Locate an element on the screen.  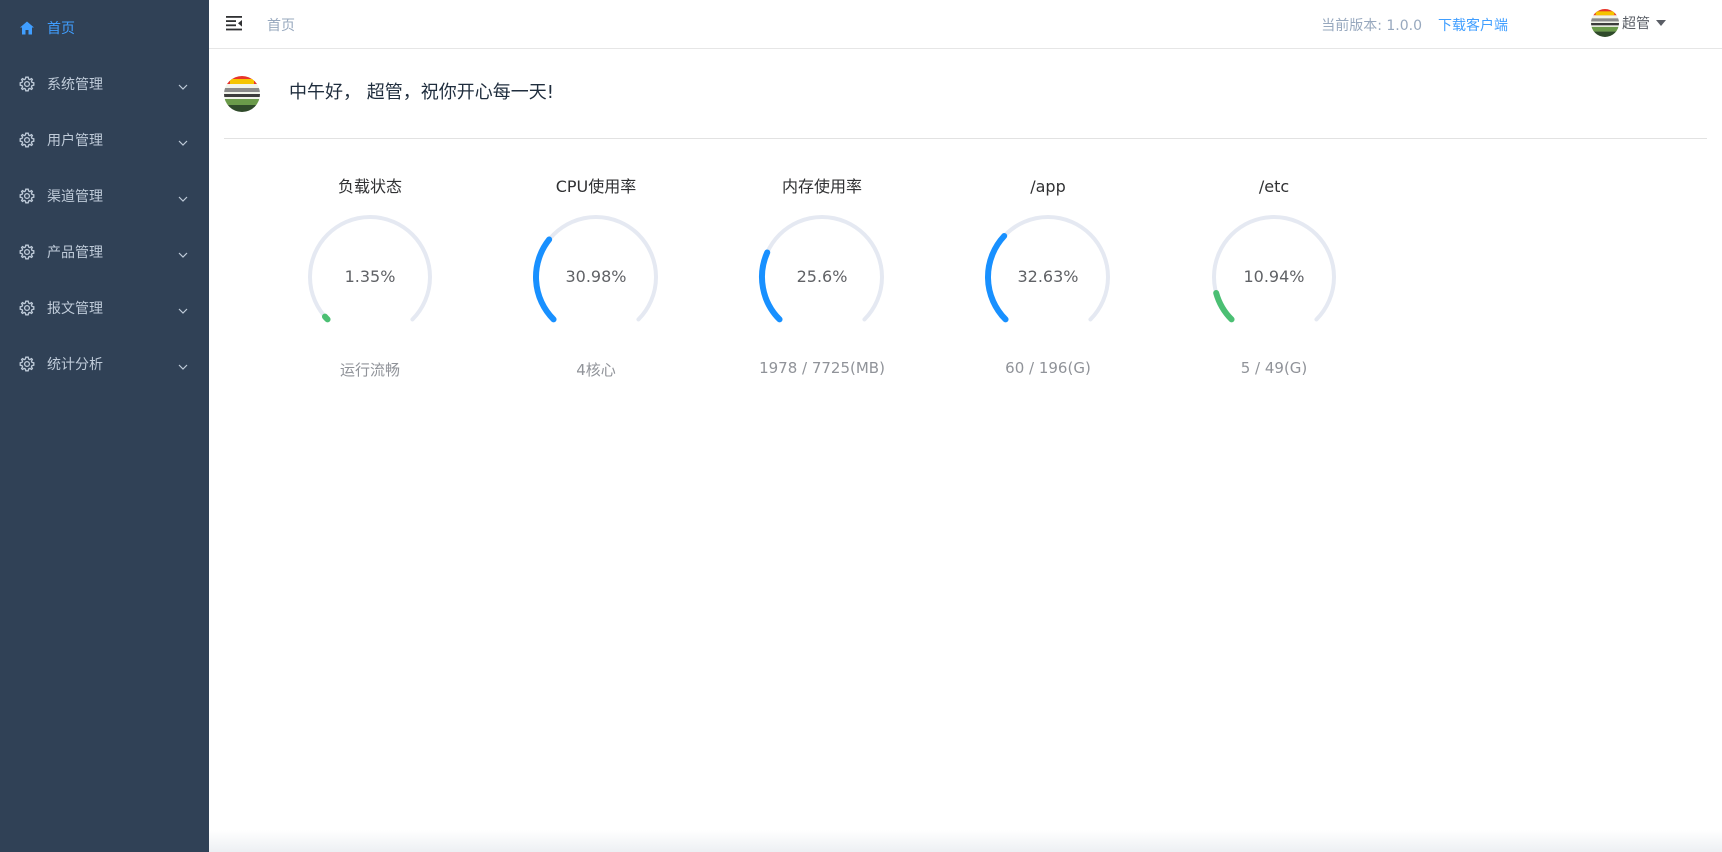
gauge-value: 30.98% is located at coordinates (595, 276).